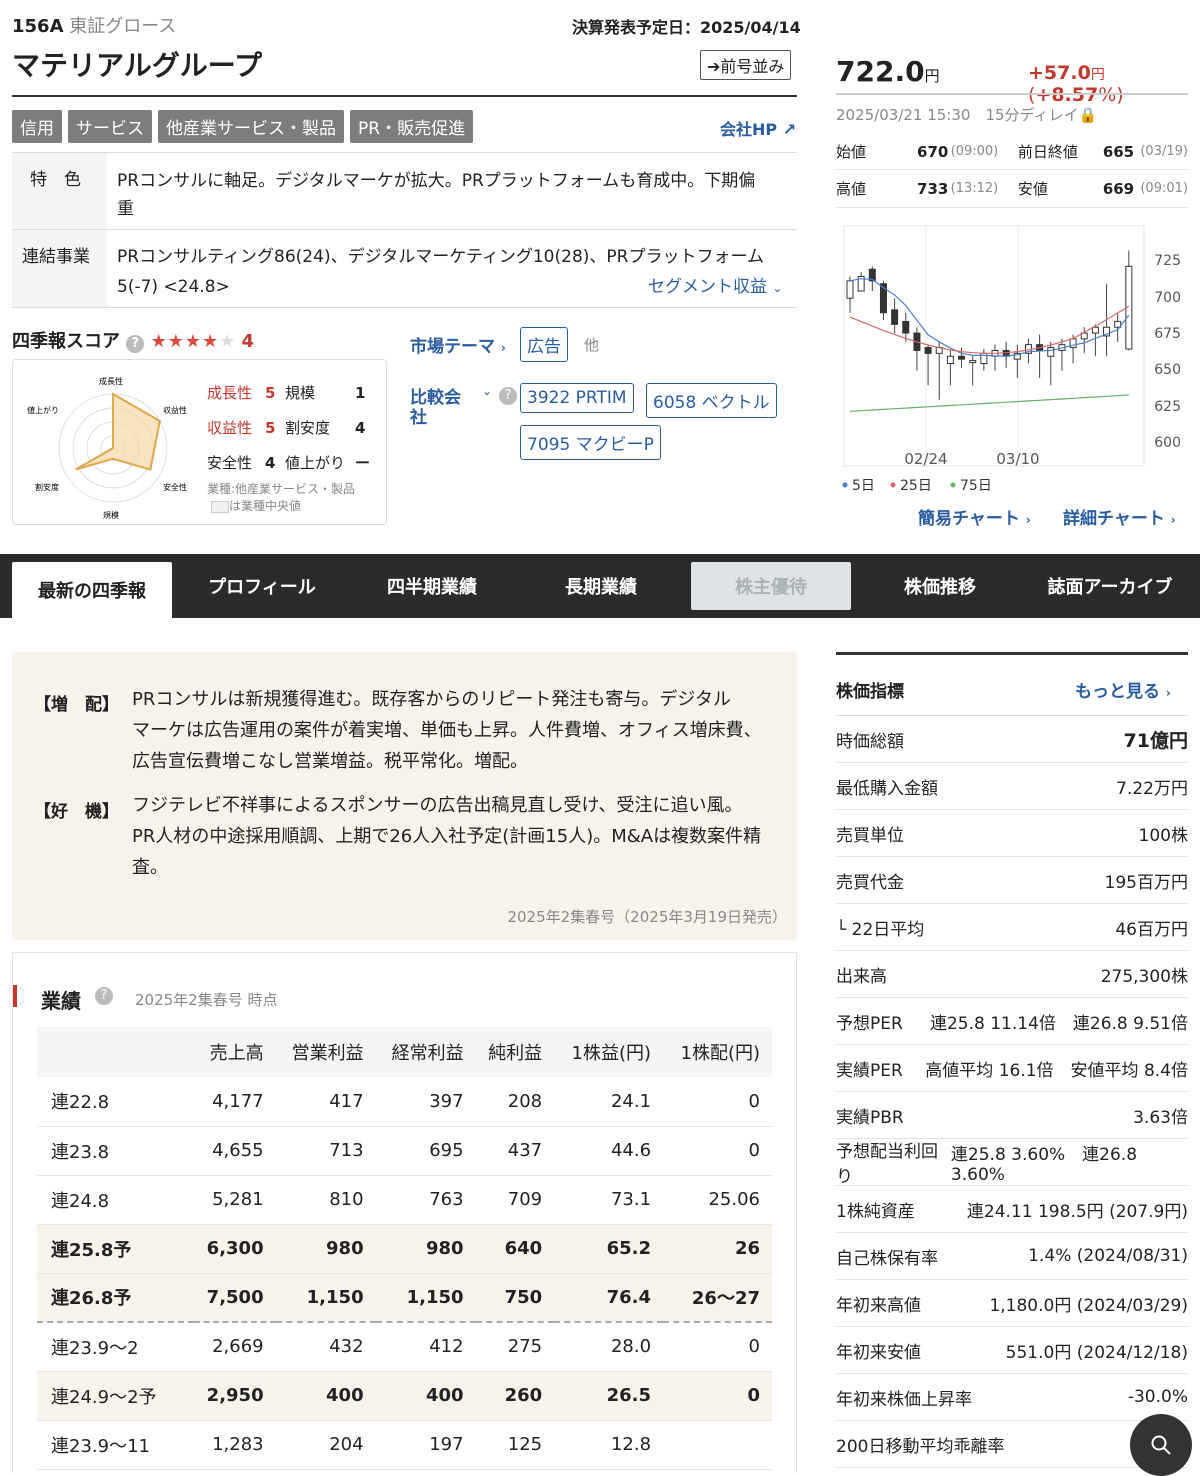  What do you see at coordinates (515, 1151) in the screenshot?
I see `table-cell: 437` at bounding box center [515, 1151].